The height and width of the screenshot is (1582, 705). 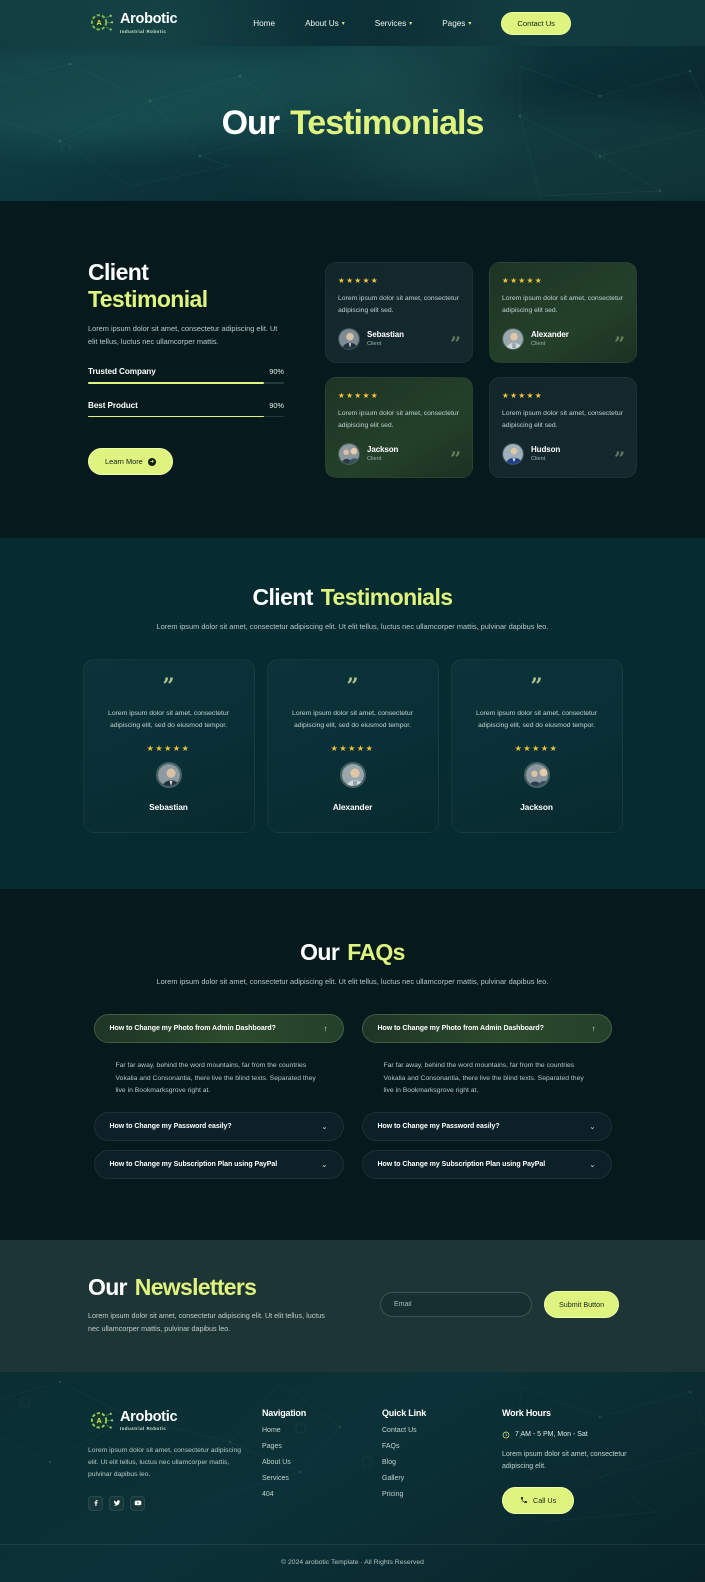 I want to click on arrow-right-icon: ➜, so click(x=151, y=461).